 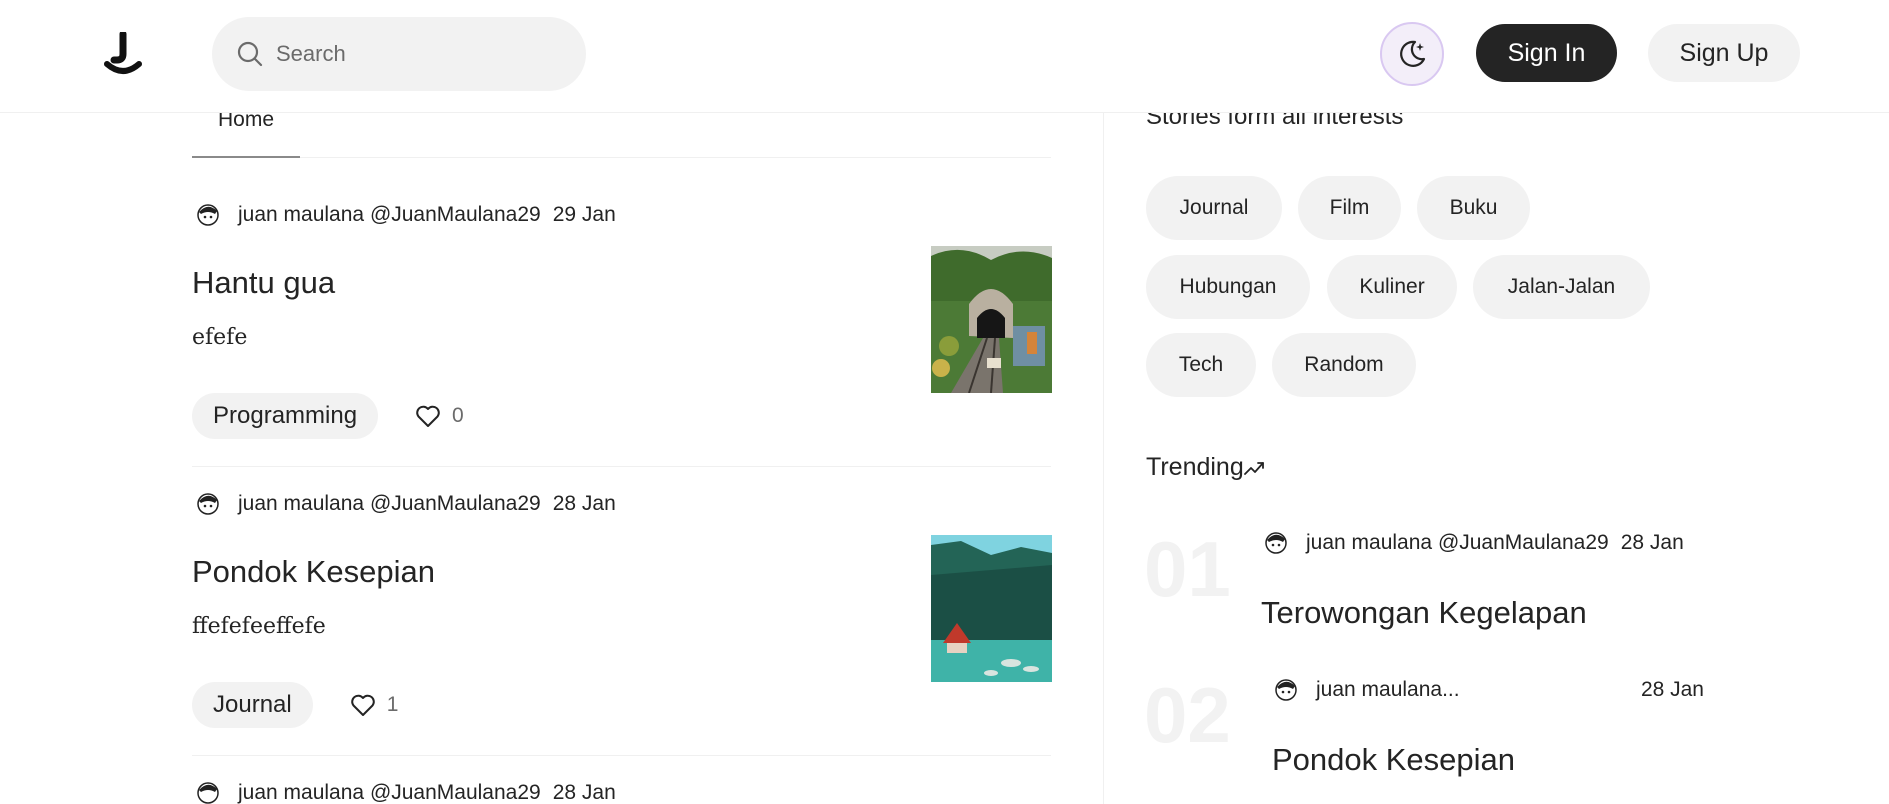 What do you see at coordinates (1489, 690) in the screenshot?
I see `trending-meta: juan maulana... 28 Jan` at bounding box center [1489, 690].